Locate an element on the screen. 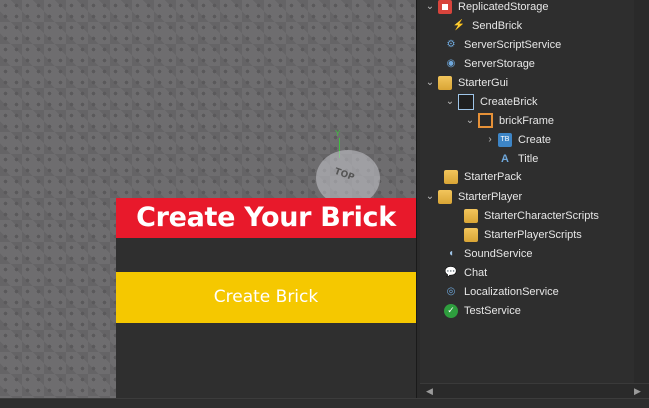 The height and width of the screenshot is (408, 649). tree-row-create-brick: ⌄ CreateBrick is located at coordinates (546, 101).